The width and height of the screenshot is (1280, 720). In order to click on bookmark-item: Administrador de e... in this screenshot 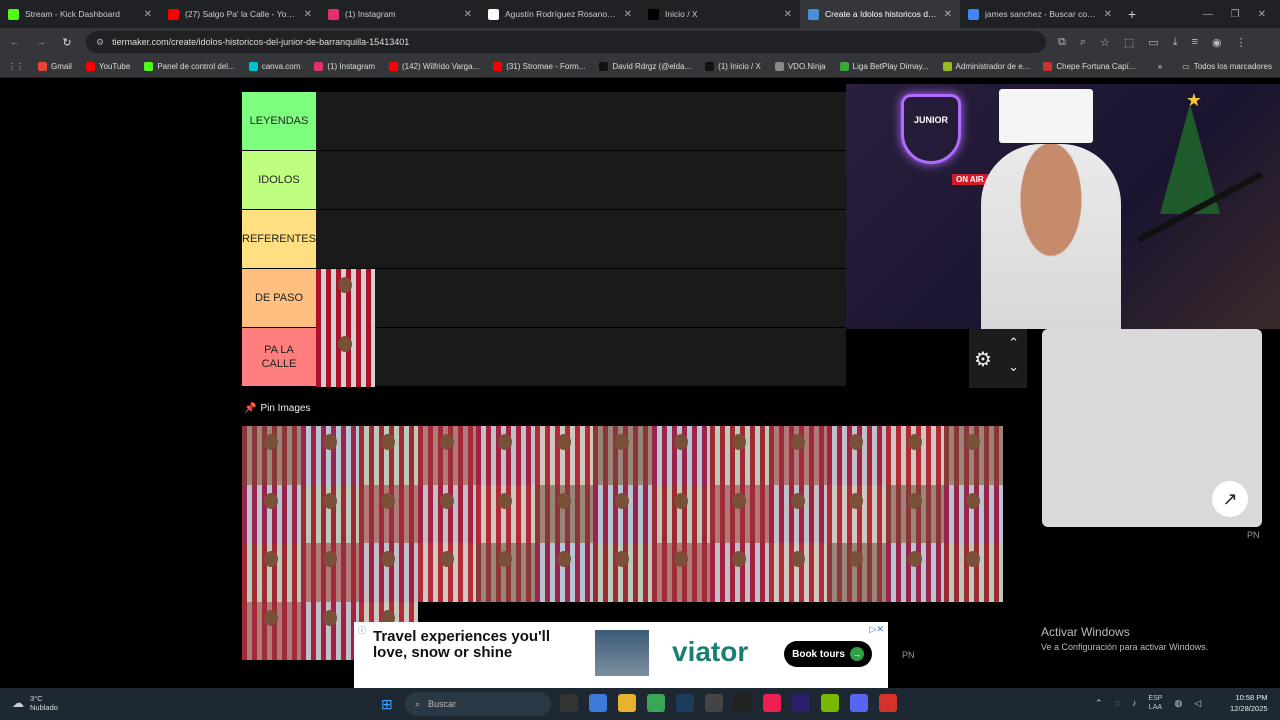, I will do `click(985, 66)`.